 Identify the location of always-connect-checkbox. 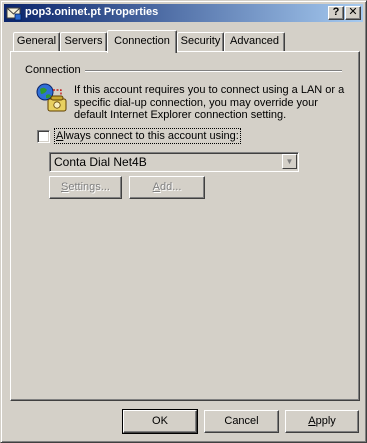
(43, 136).